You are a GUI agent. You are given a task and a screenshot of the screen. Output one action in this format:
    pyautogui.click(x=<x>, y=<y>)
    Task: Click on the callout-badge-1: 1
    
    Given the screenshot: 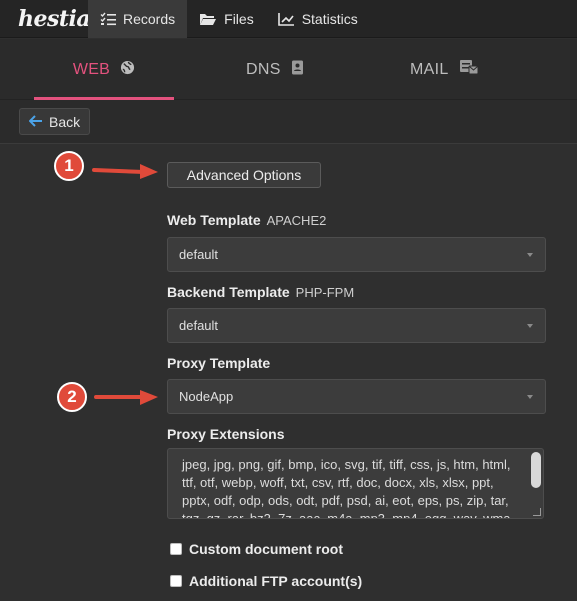 What is the action you would take?
    pyautogui.click(x=69, y=166)
    